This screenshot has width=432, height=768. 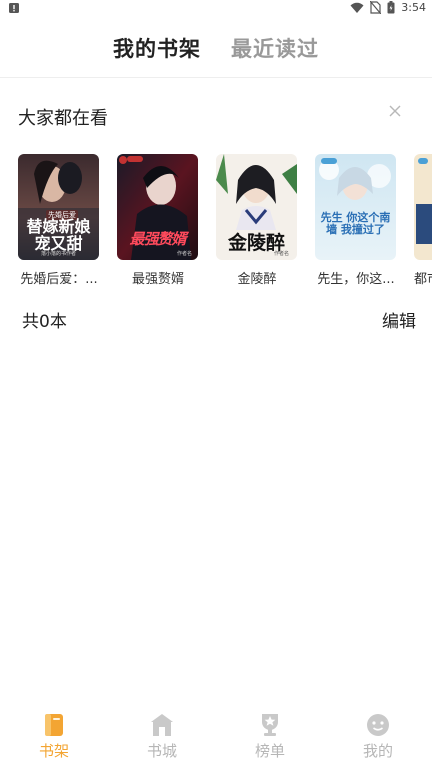 I want to click on warning-icon, so click(x=14, y=8).